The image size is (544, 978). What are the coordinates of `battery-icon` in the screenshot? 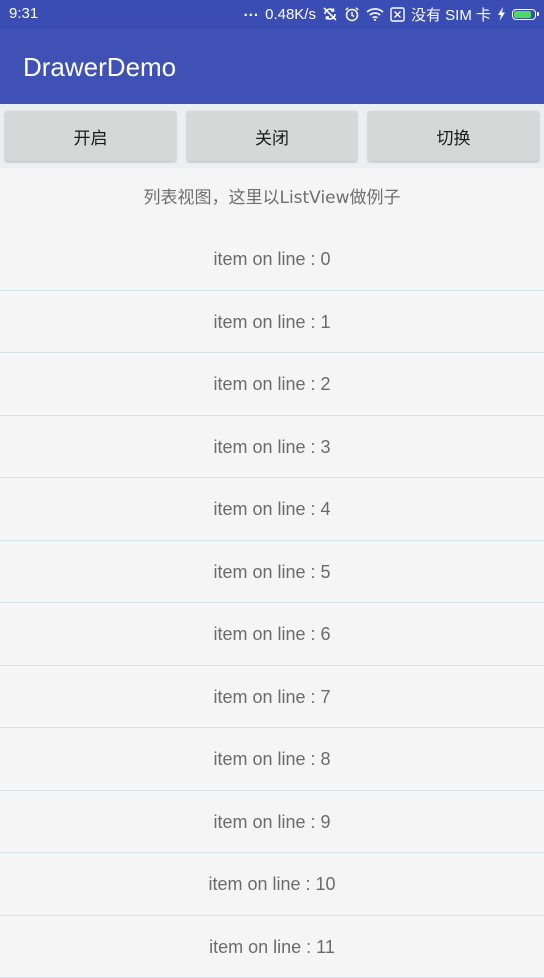 It's located at (524, 14).